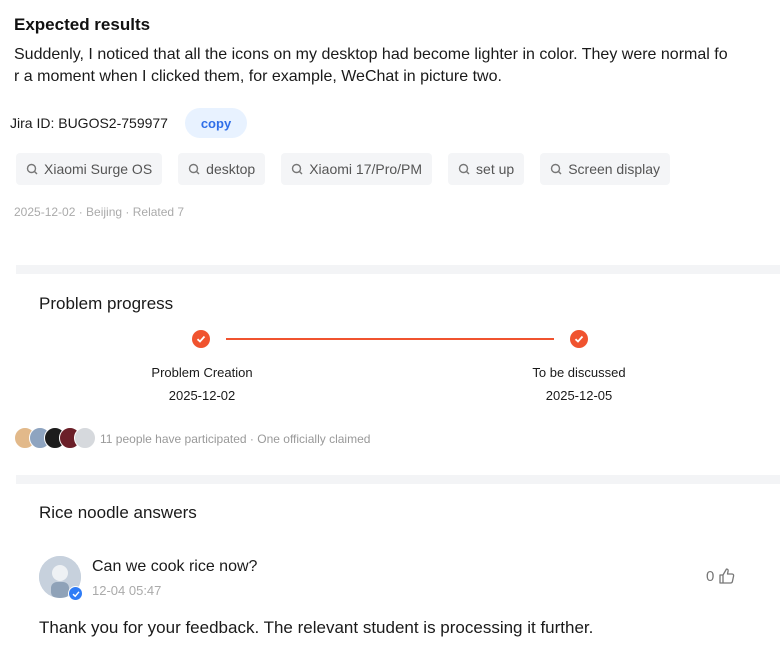  Describe the element at coordinates (99, 212) in the screenshot. I see `post-meta: 2025-12-02 · Beijing · Related 7` at that location.